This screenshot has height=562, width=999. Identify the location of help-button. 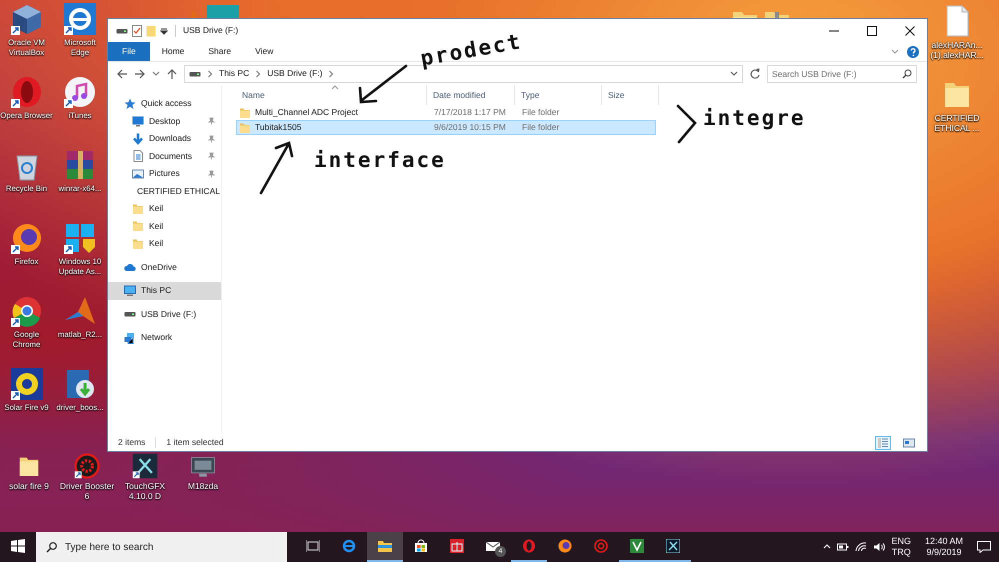
(913, 52).